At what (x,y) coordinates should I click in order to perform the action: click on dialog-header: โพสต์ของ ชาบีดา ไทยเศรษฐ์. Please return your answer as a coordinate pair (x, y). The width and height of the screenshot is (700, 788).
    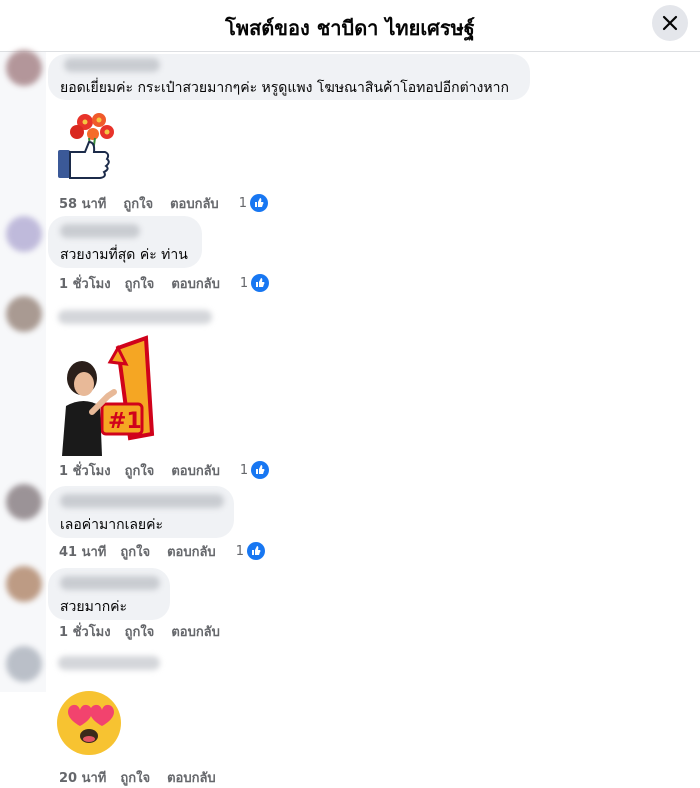
    Looking at the image, I should click on (350, 26).